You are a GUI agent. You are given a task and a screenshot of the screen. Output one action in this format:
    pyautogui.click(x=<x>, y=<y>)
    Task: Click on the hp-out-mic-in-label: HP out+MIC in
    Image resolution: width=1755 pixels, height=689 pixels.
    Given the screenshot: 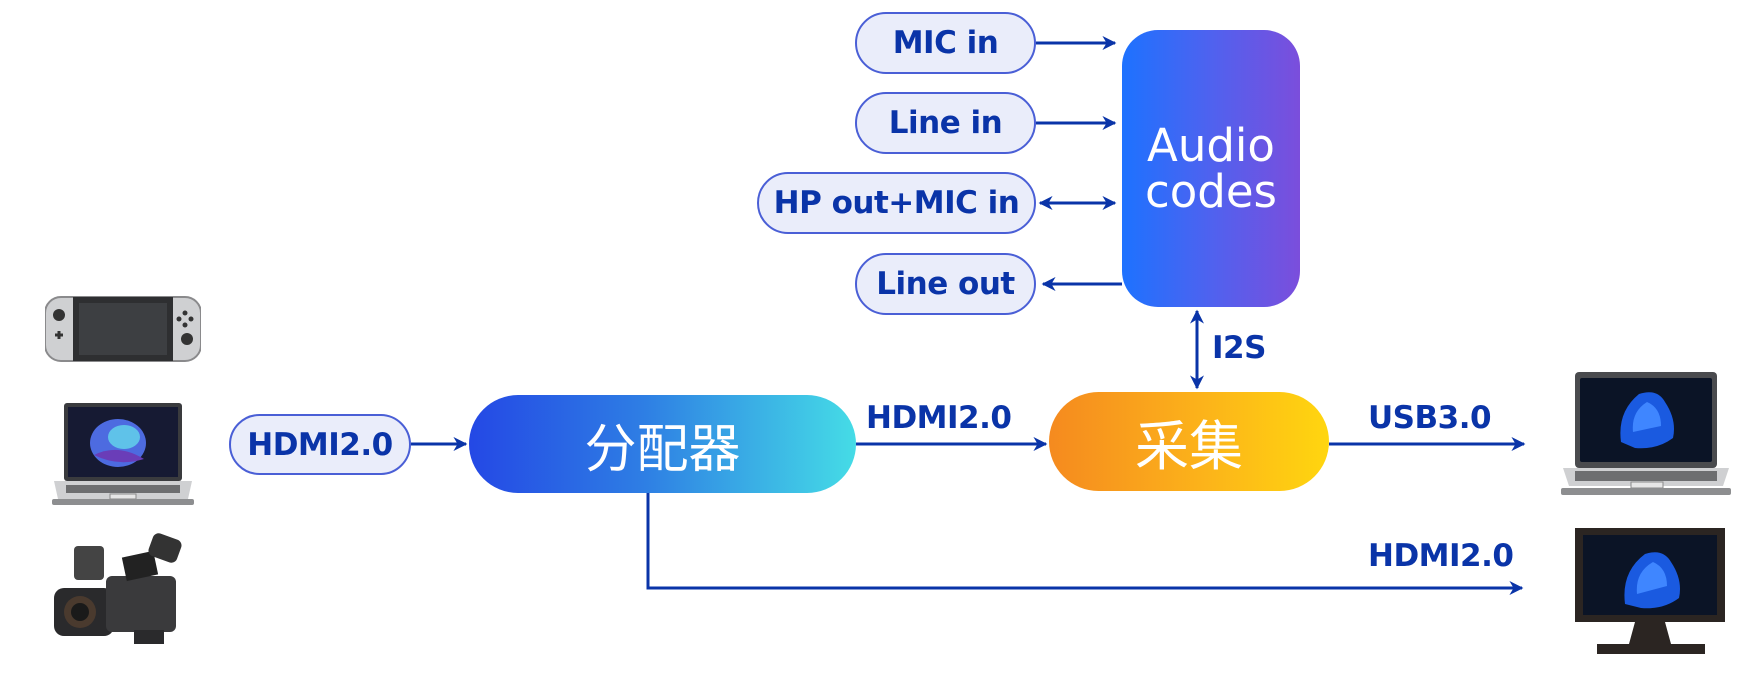 What is the action you would take?
    pyautogui.click(x=896, y=203)
    